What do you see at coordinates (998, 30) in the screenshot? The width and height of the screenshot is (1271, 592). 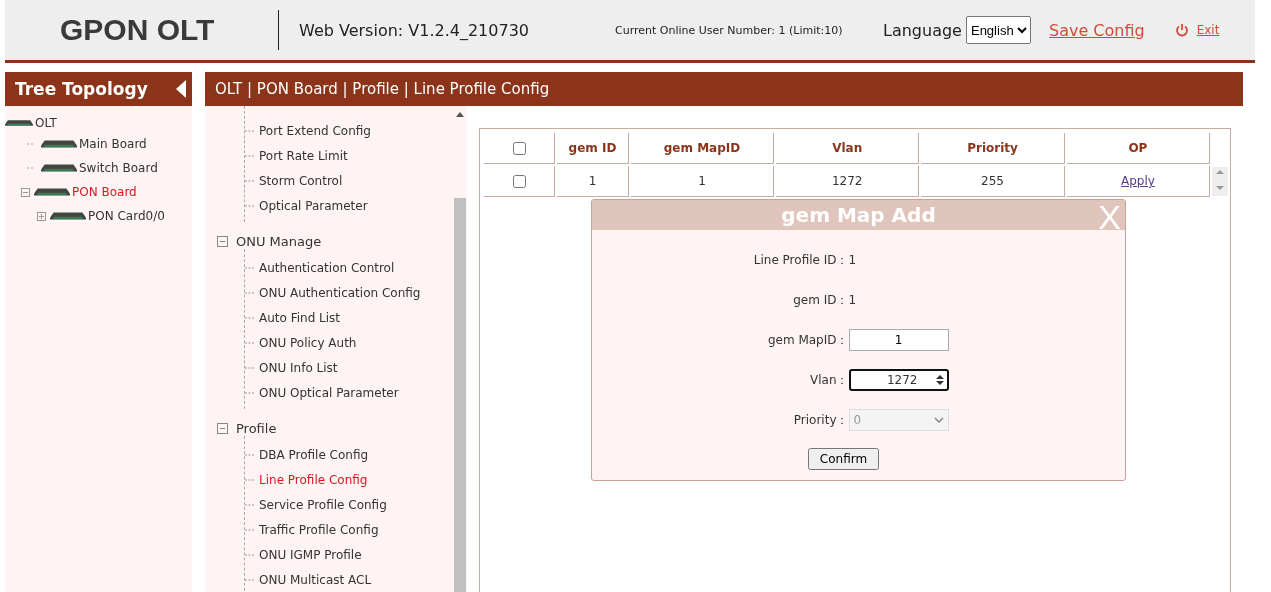 I see `language-select: English` at bounding box center [998, 30].